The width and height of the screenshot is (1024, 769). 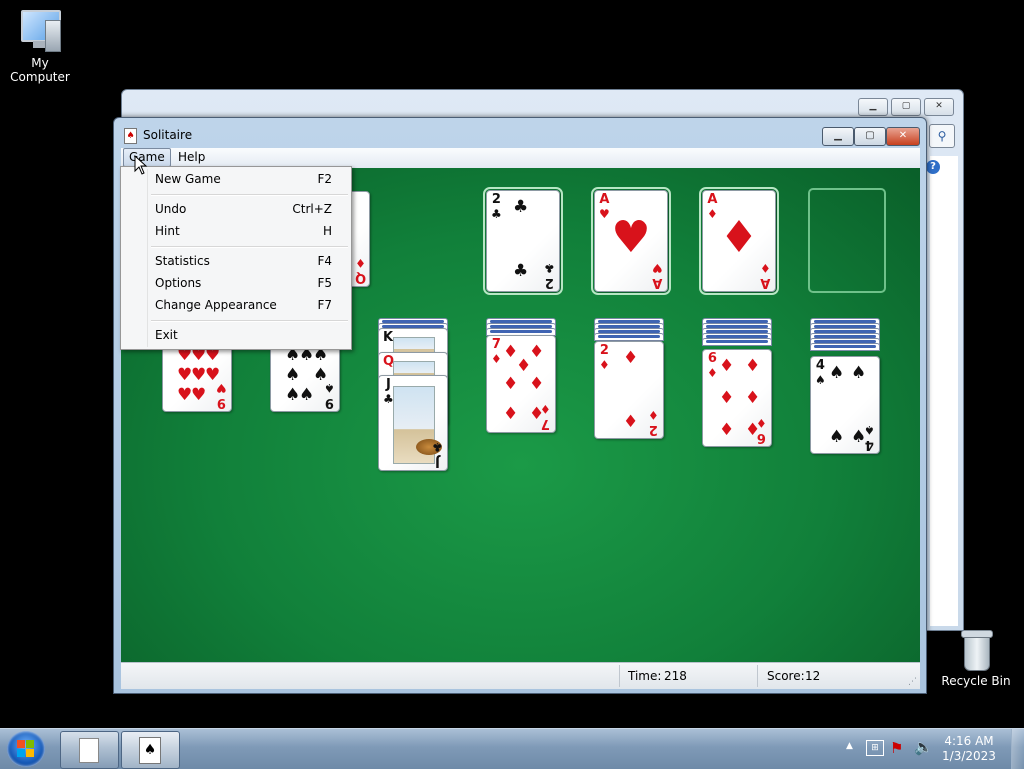 I want to click on bg-maximize-button: ▢, so click(x=906, y=107).